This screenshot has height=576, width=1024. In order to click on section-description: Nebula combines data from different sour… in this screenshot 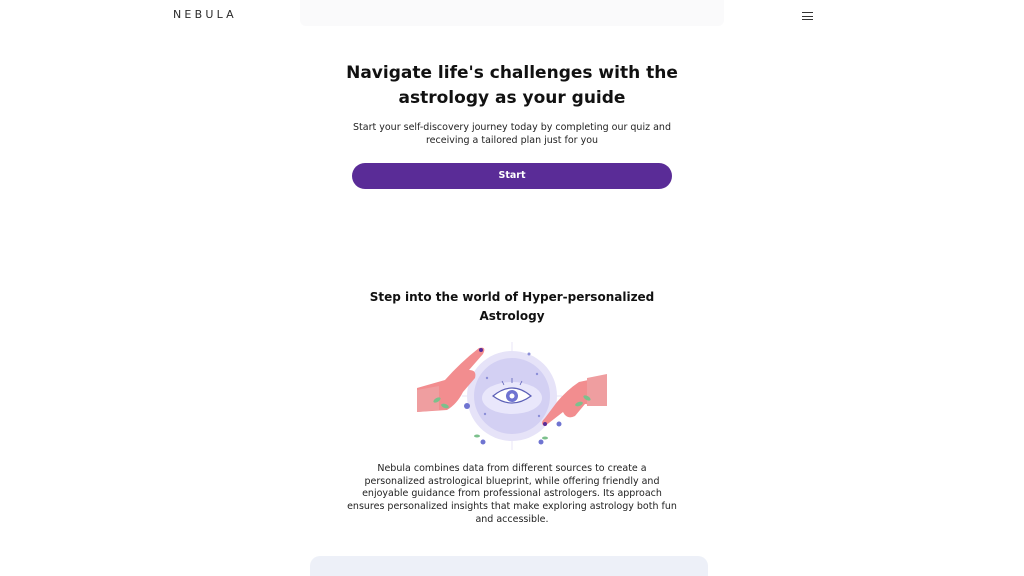, I will do `click(512, 494)`.